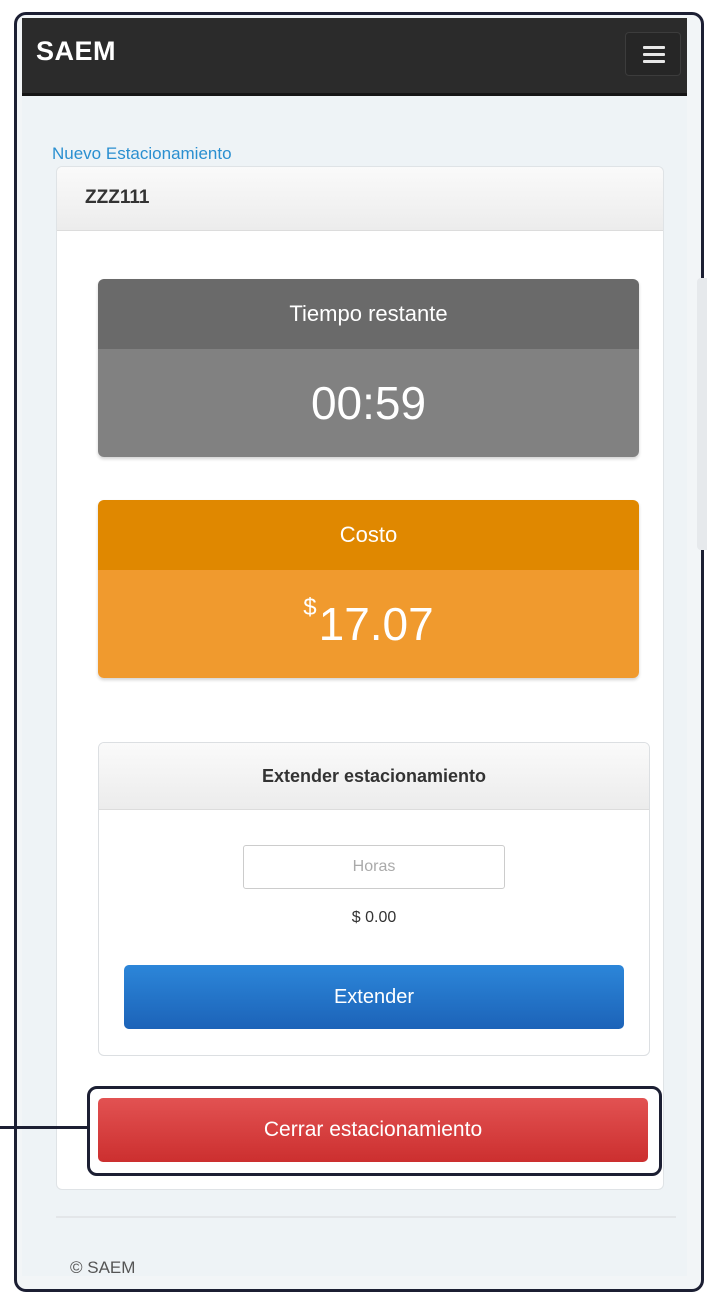  Describe the element at coordinates (117, 197) in the screenshot. I see `license-plate: ZZZ111` at that location.